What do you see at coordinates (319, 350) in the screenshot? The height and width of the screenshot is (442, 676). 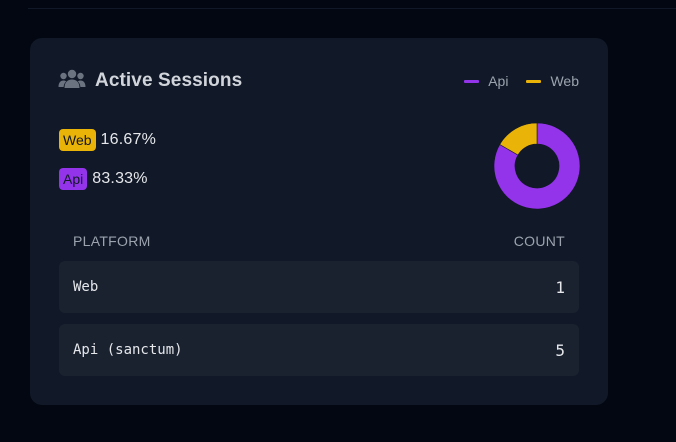 I see `table-row: Api (sanctum) 5` at bounding box center [319, 350].